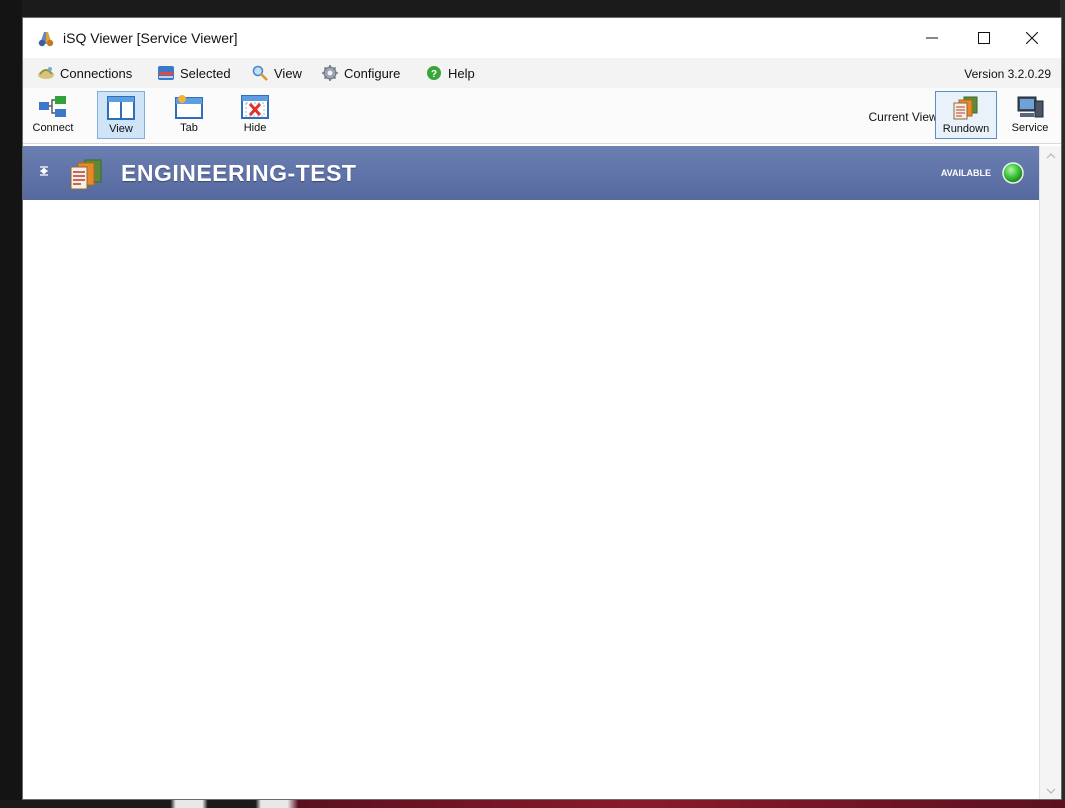 This screenshot has width=1065, height=808. I want to click on hide-button: Hide, so click(255, 115).